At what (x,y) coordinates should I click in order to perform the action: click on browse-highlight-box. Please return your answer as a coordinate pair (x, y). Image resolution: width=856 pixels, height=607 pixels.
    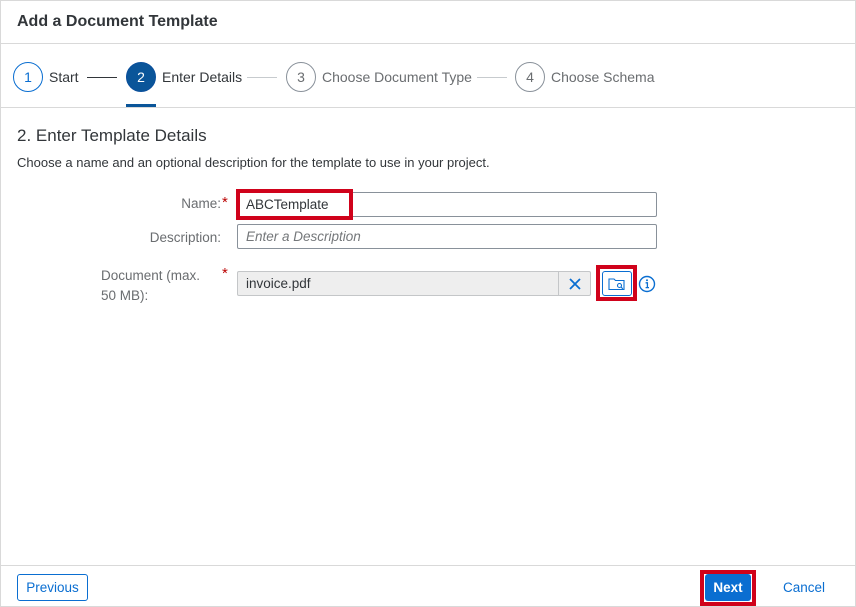
    Looking at the image, I should click on (616, 283).